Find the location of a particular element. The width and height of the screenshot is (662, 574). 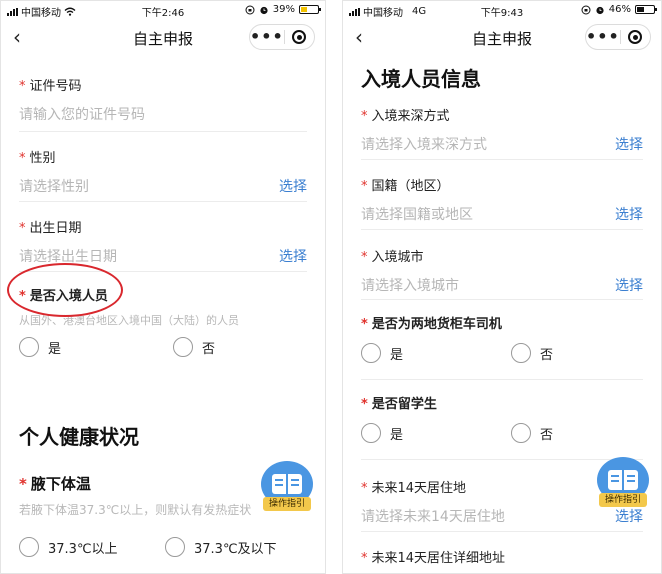

field-label: 国籍（地区） is located at coordinates (410, 186).